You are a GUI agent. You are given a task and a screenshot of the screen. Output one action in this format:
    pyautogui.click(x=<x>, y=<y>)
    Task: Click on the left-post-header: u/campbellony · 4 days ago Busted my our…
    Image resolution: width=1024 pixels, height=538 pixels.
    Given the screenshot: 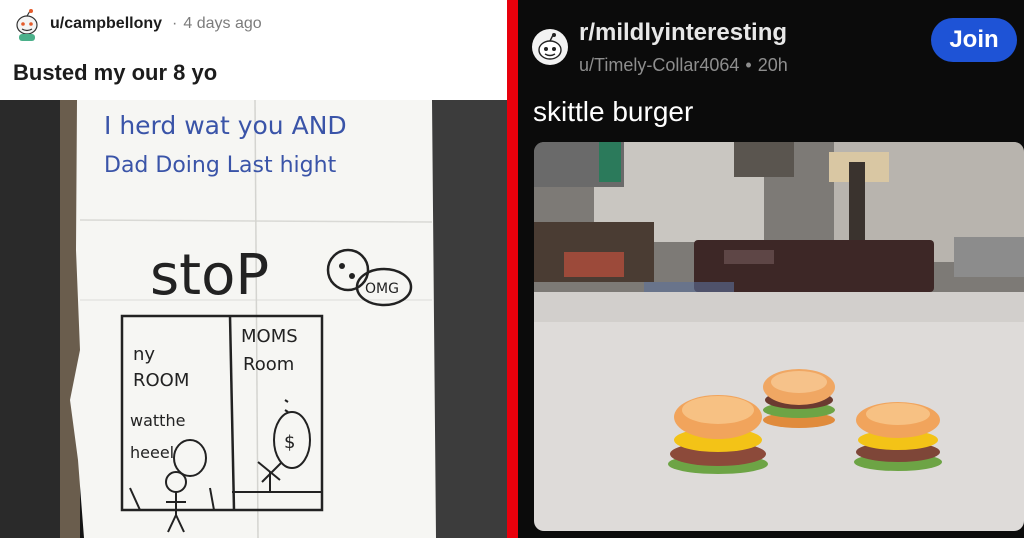 What is the action you would take?
    pyautogui.click(x=253, y=50)
    